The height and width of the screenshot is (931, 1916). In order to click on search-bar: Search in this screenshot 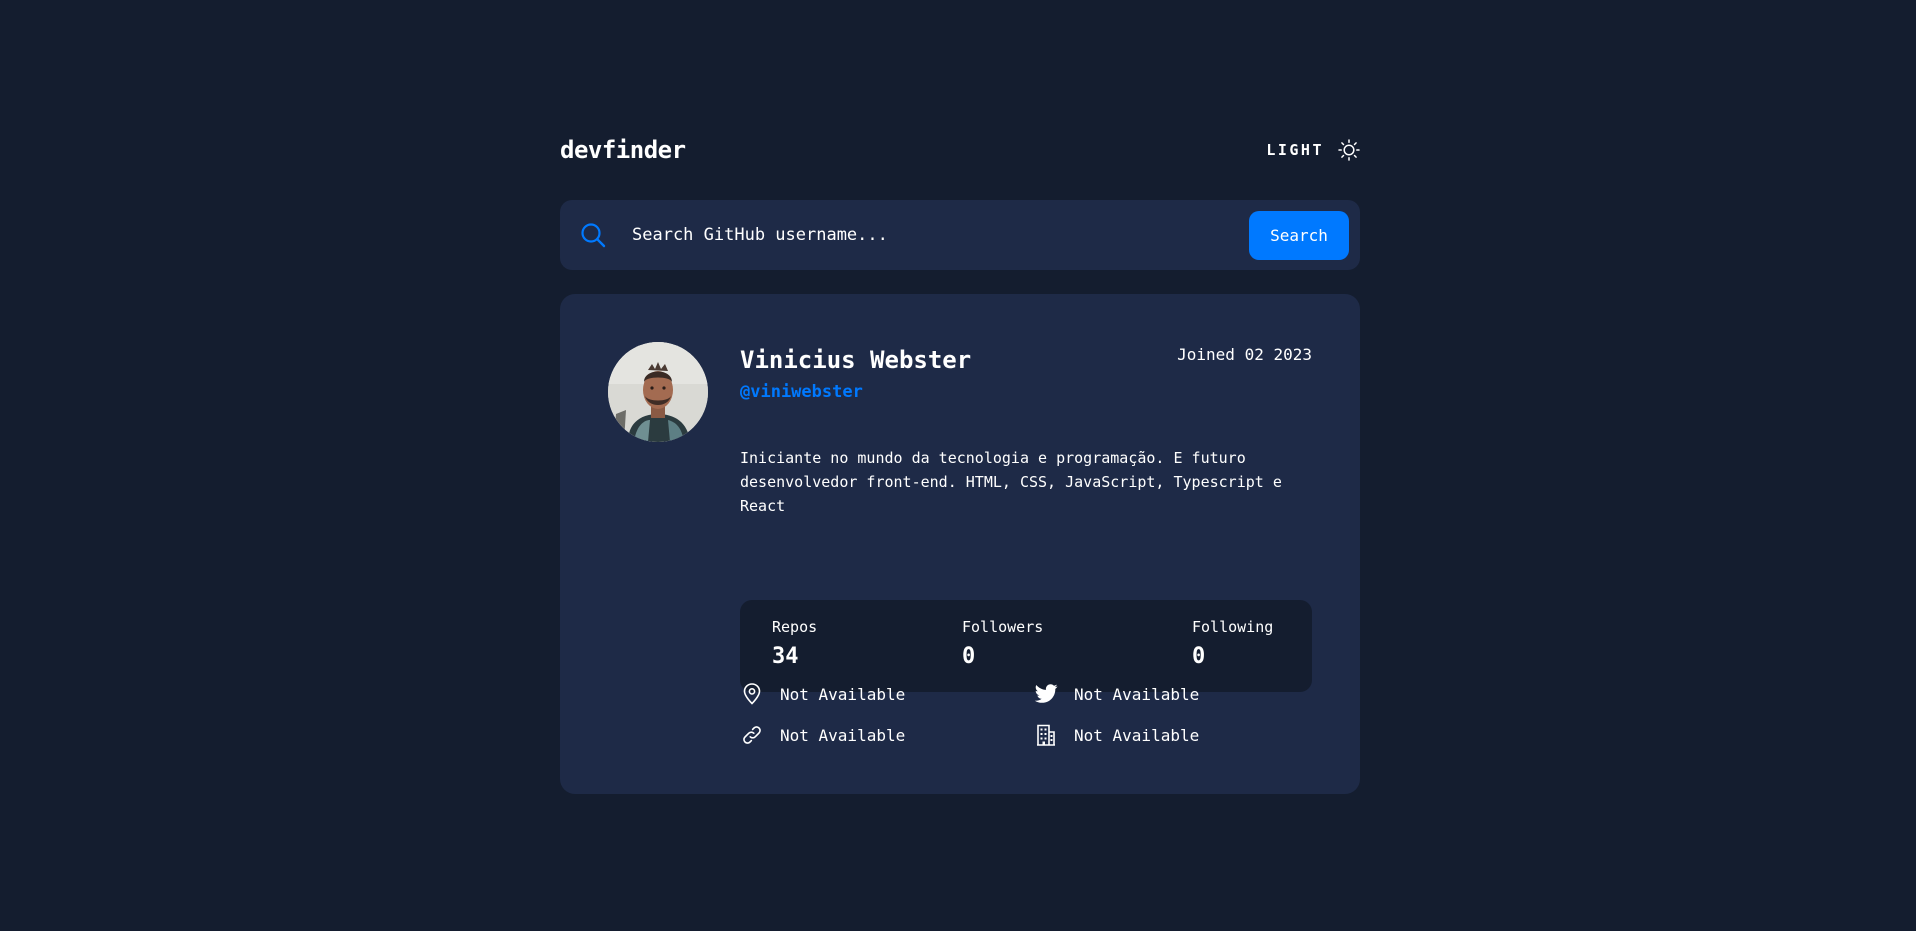, I will do `click(960, 235)`.